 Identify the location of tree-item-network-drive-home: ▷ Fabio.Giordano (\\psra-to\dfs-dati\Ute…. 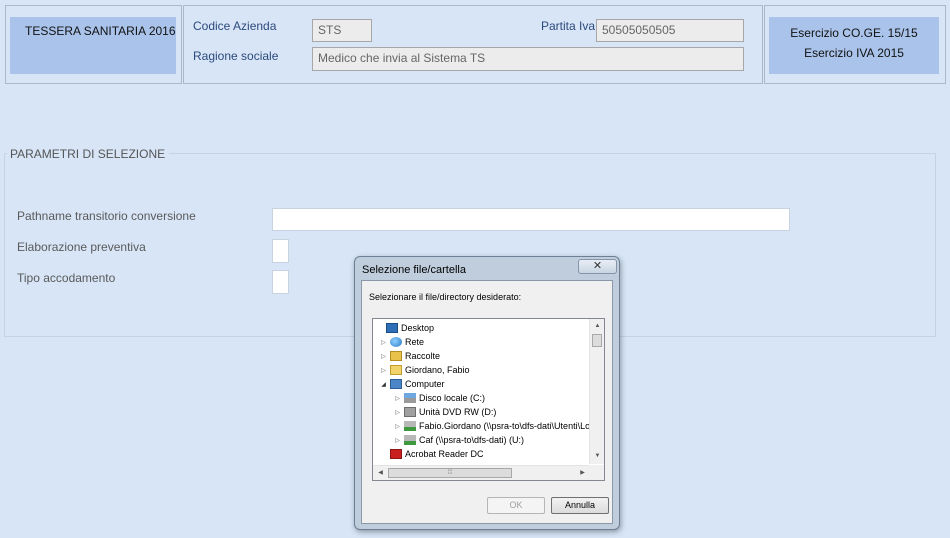
(491, 426).